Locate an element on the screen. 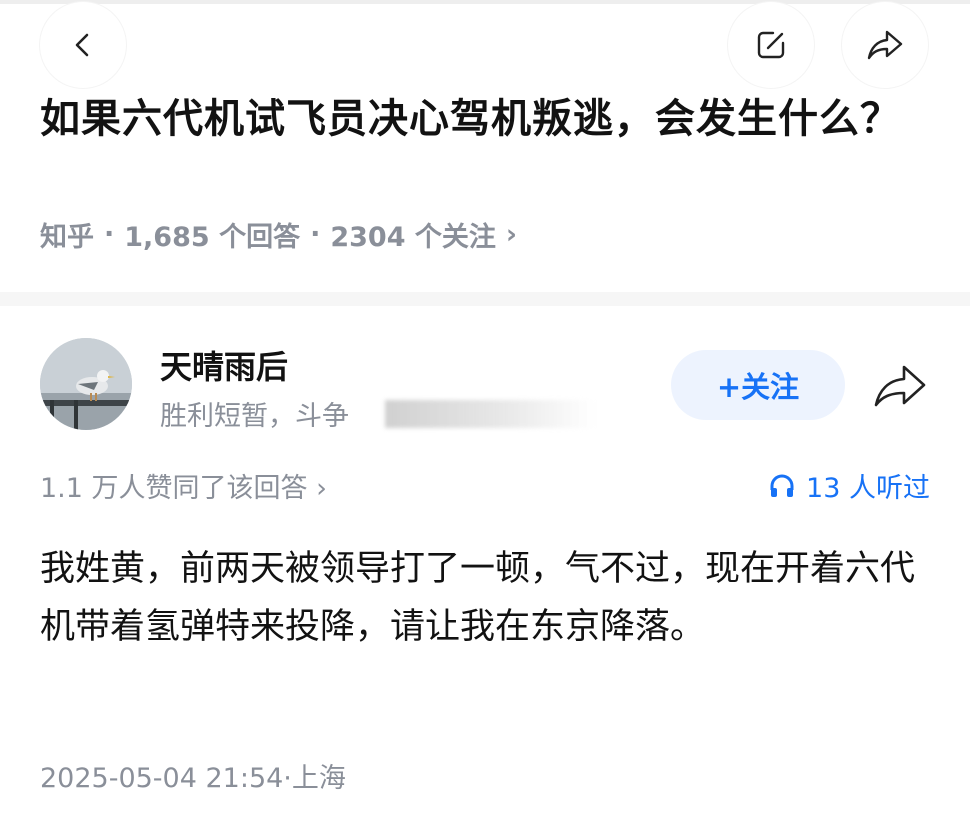 This screenshot has width=970, height=823. author-bio: 胜利短暂，斗争 is located at coordinates (380, 414).